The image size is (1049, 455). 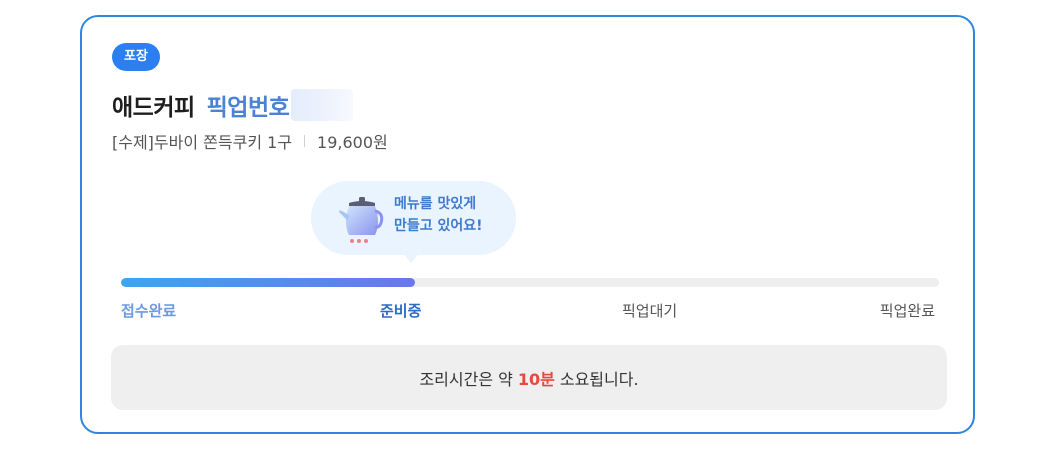 What do you see at coordinates (248, 108) in the screenshot?
I see `pickup-number-label: 픽업번호` at bounding box center [248, 108].